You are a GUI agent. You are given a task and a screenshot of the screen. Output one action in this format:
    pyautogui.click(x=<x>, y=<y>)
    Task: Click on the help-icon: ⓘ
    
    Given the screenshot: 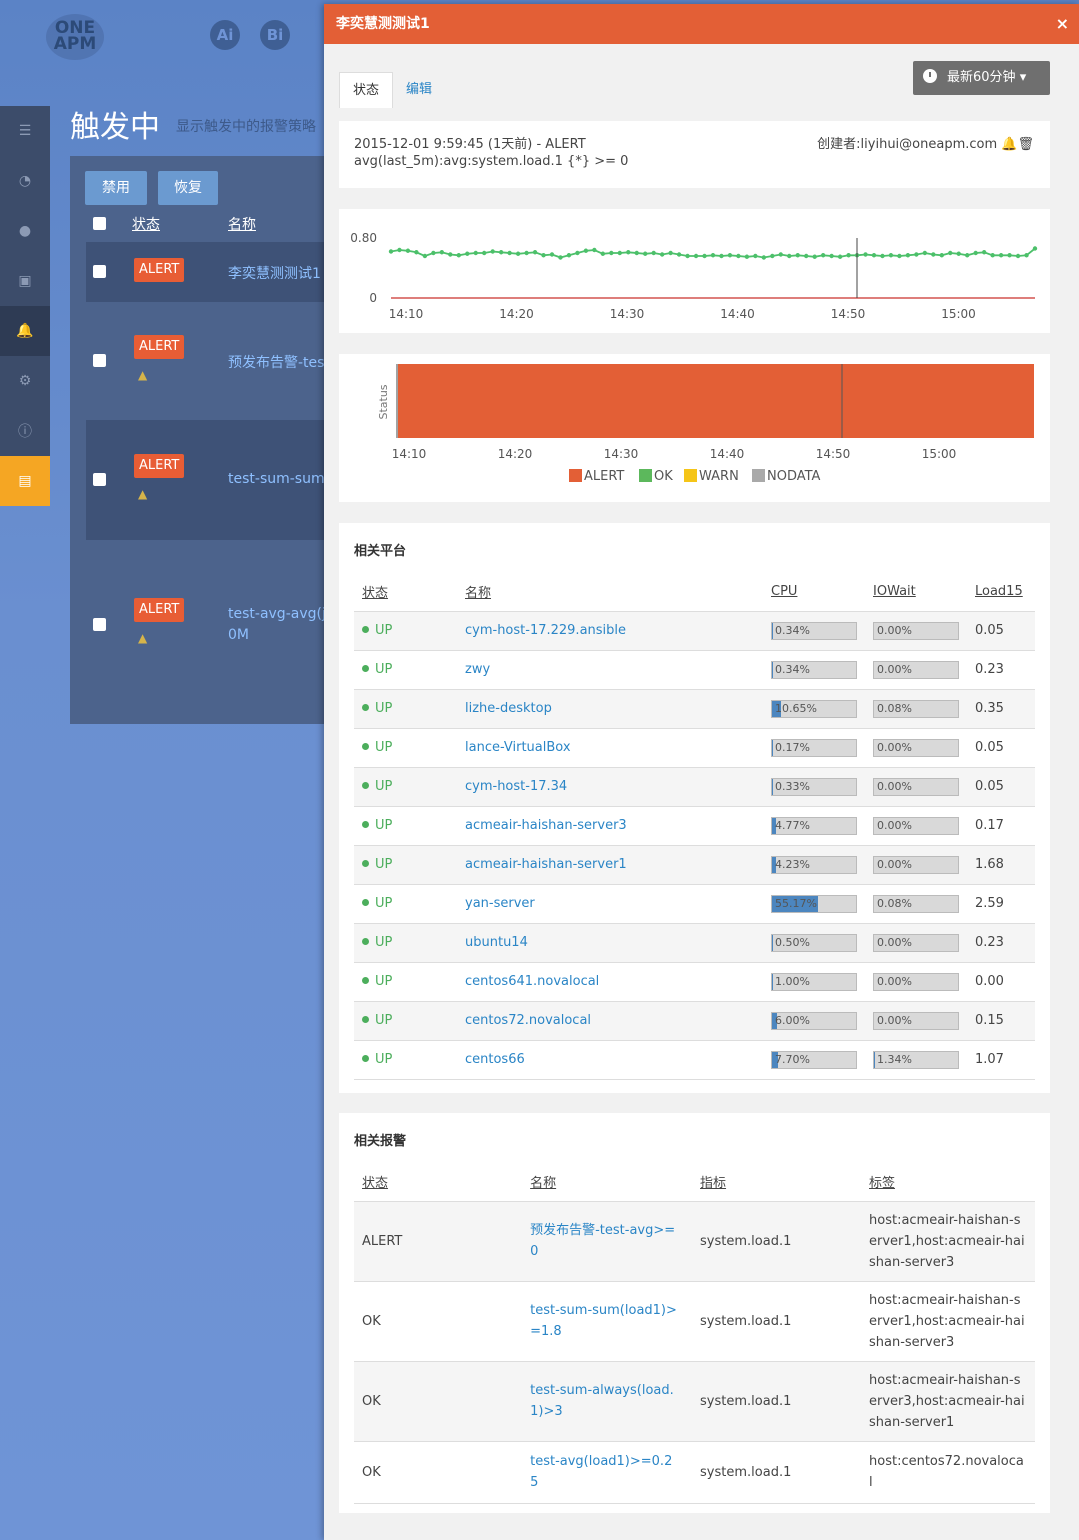 What is the action you would take?
    pyautogui.click(x=25, y=431)
    